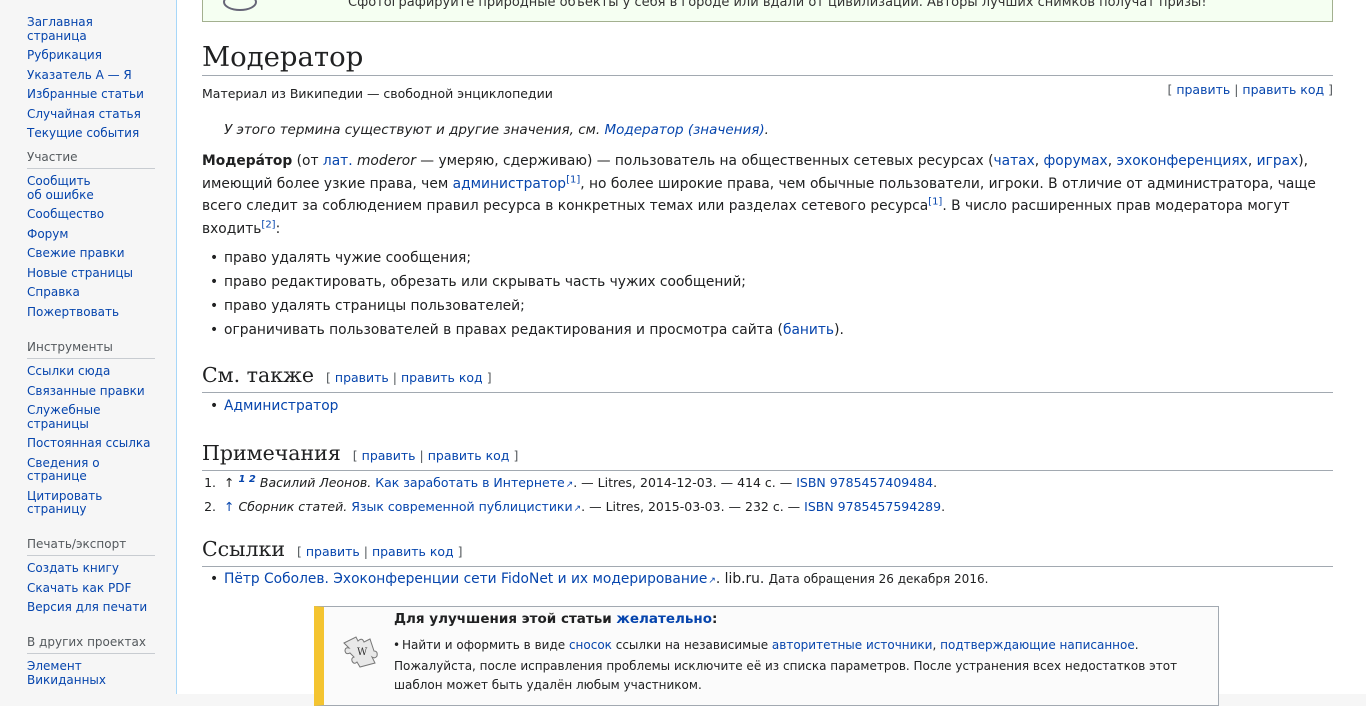 The height and width of the screenshot is (706, 1366). What do you see at coordinates (1182, 161) in the screenshot?
I see `echoconference-link: эхоконференциях` at bounding box center [1182, 161].